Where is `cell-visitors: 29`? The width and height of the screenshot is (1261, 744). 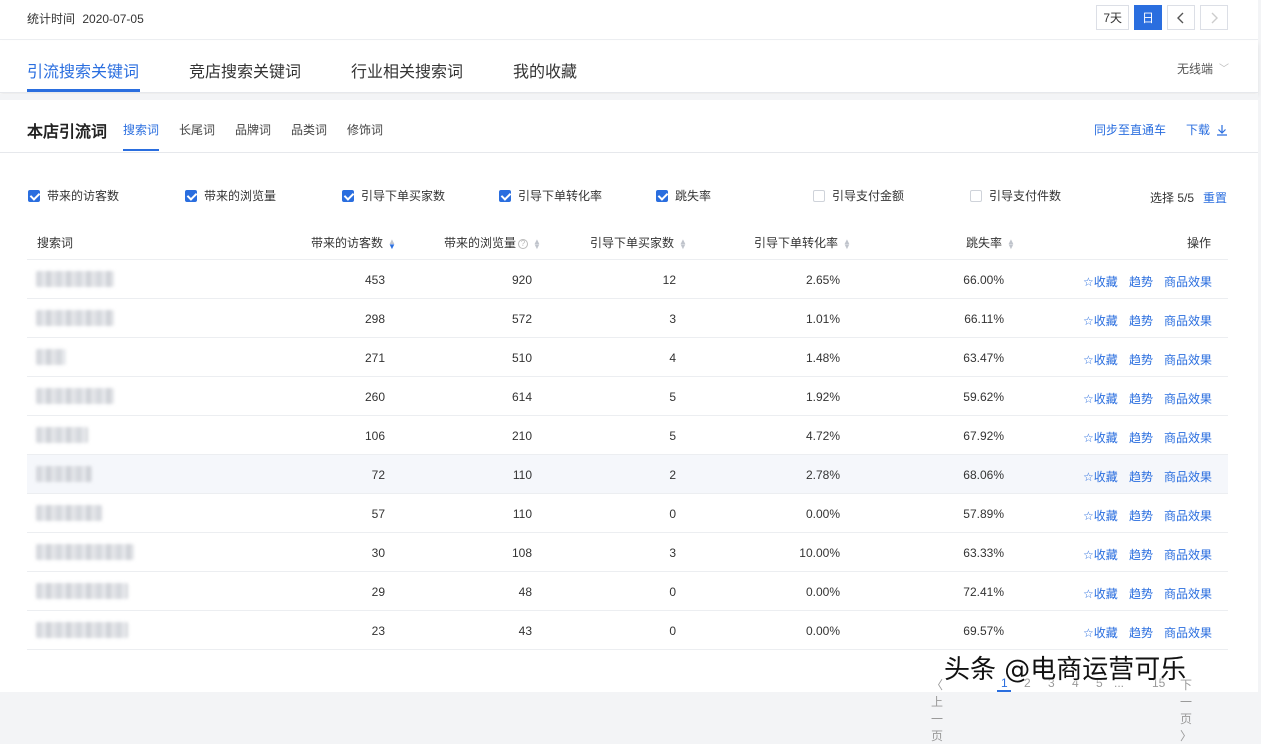
cell-visitors: 29 is located at coordinates (378, 592).